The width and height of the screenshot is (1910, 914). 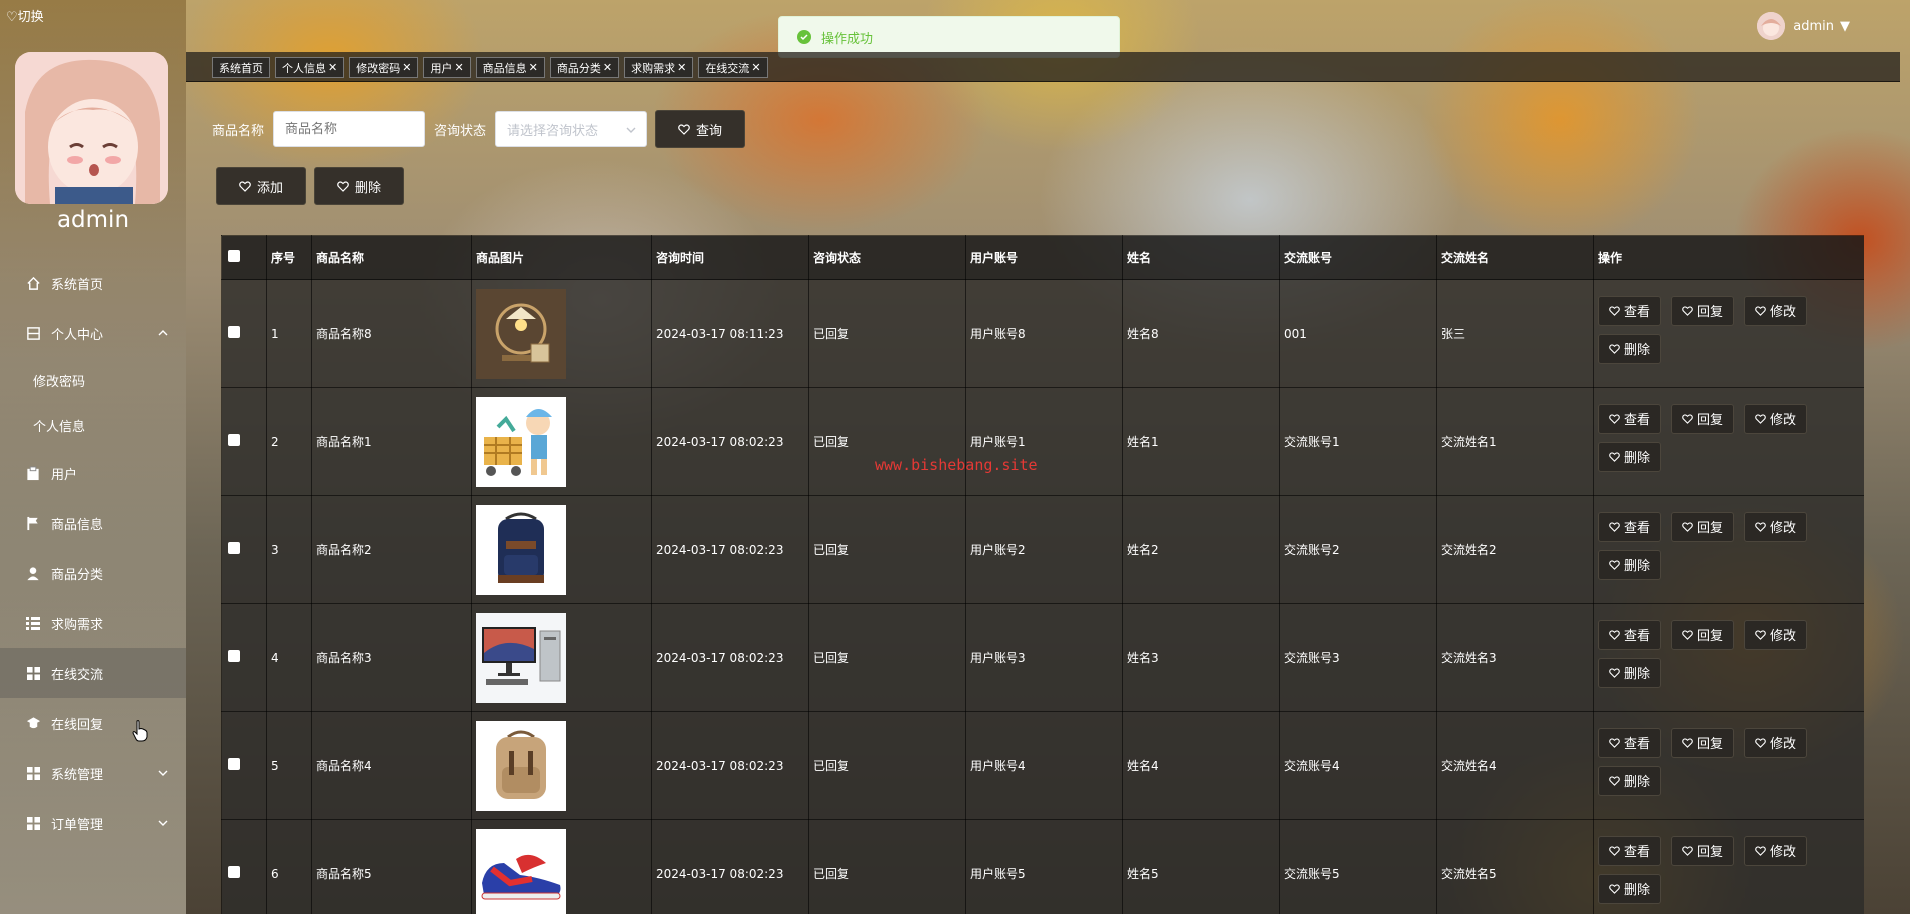 I want to click on person-card-icon, so click(x=33, y=333).